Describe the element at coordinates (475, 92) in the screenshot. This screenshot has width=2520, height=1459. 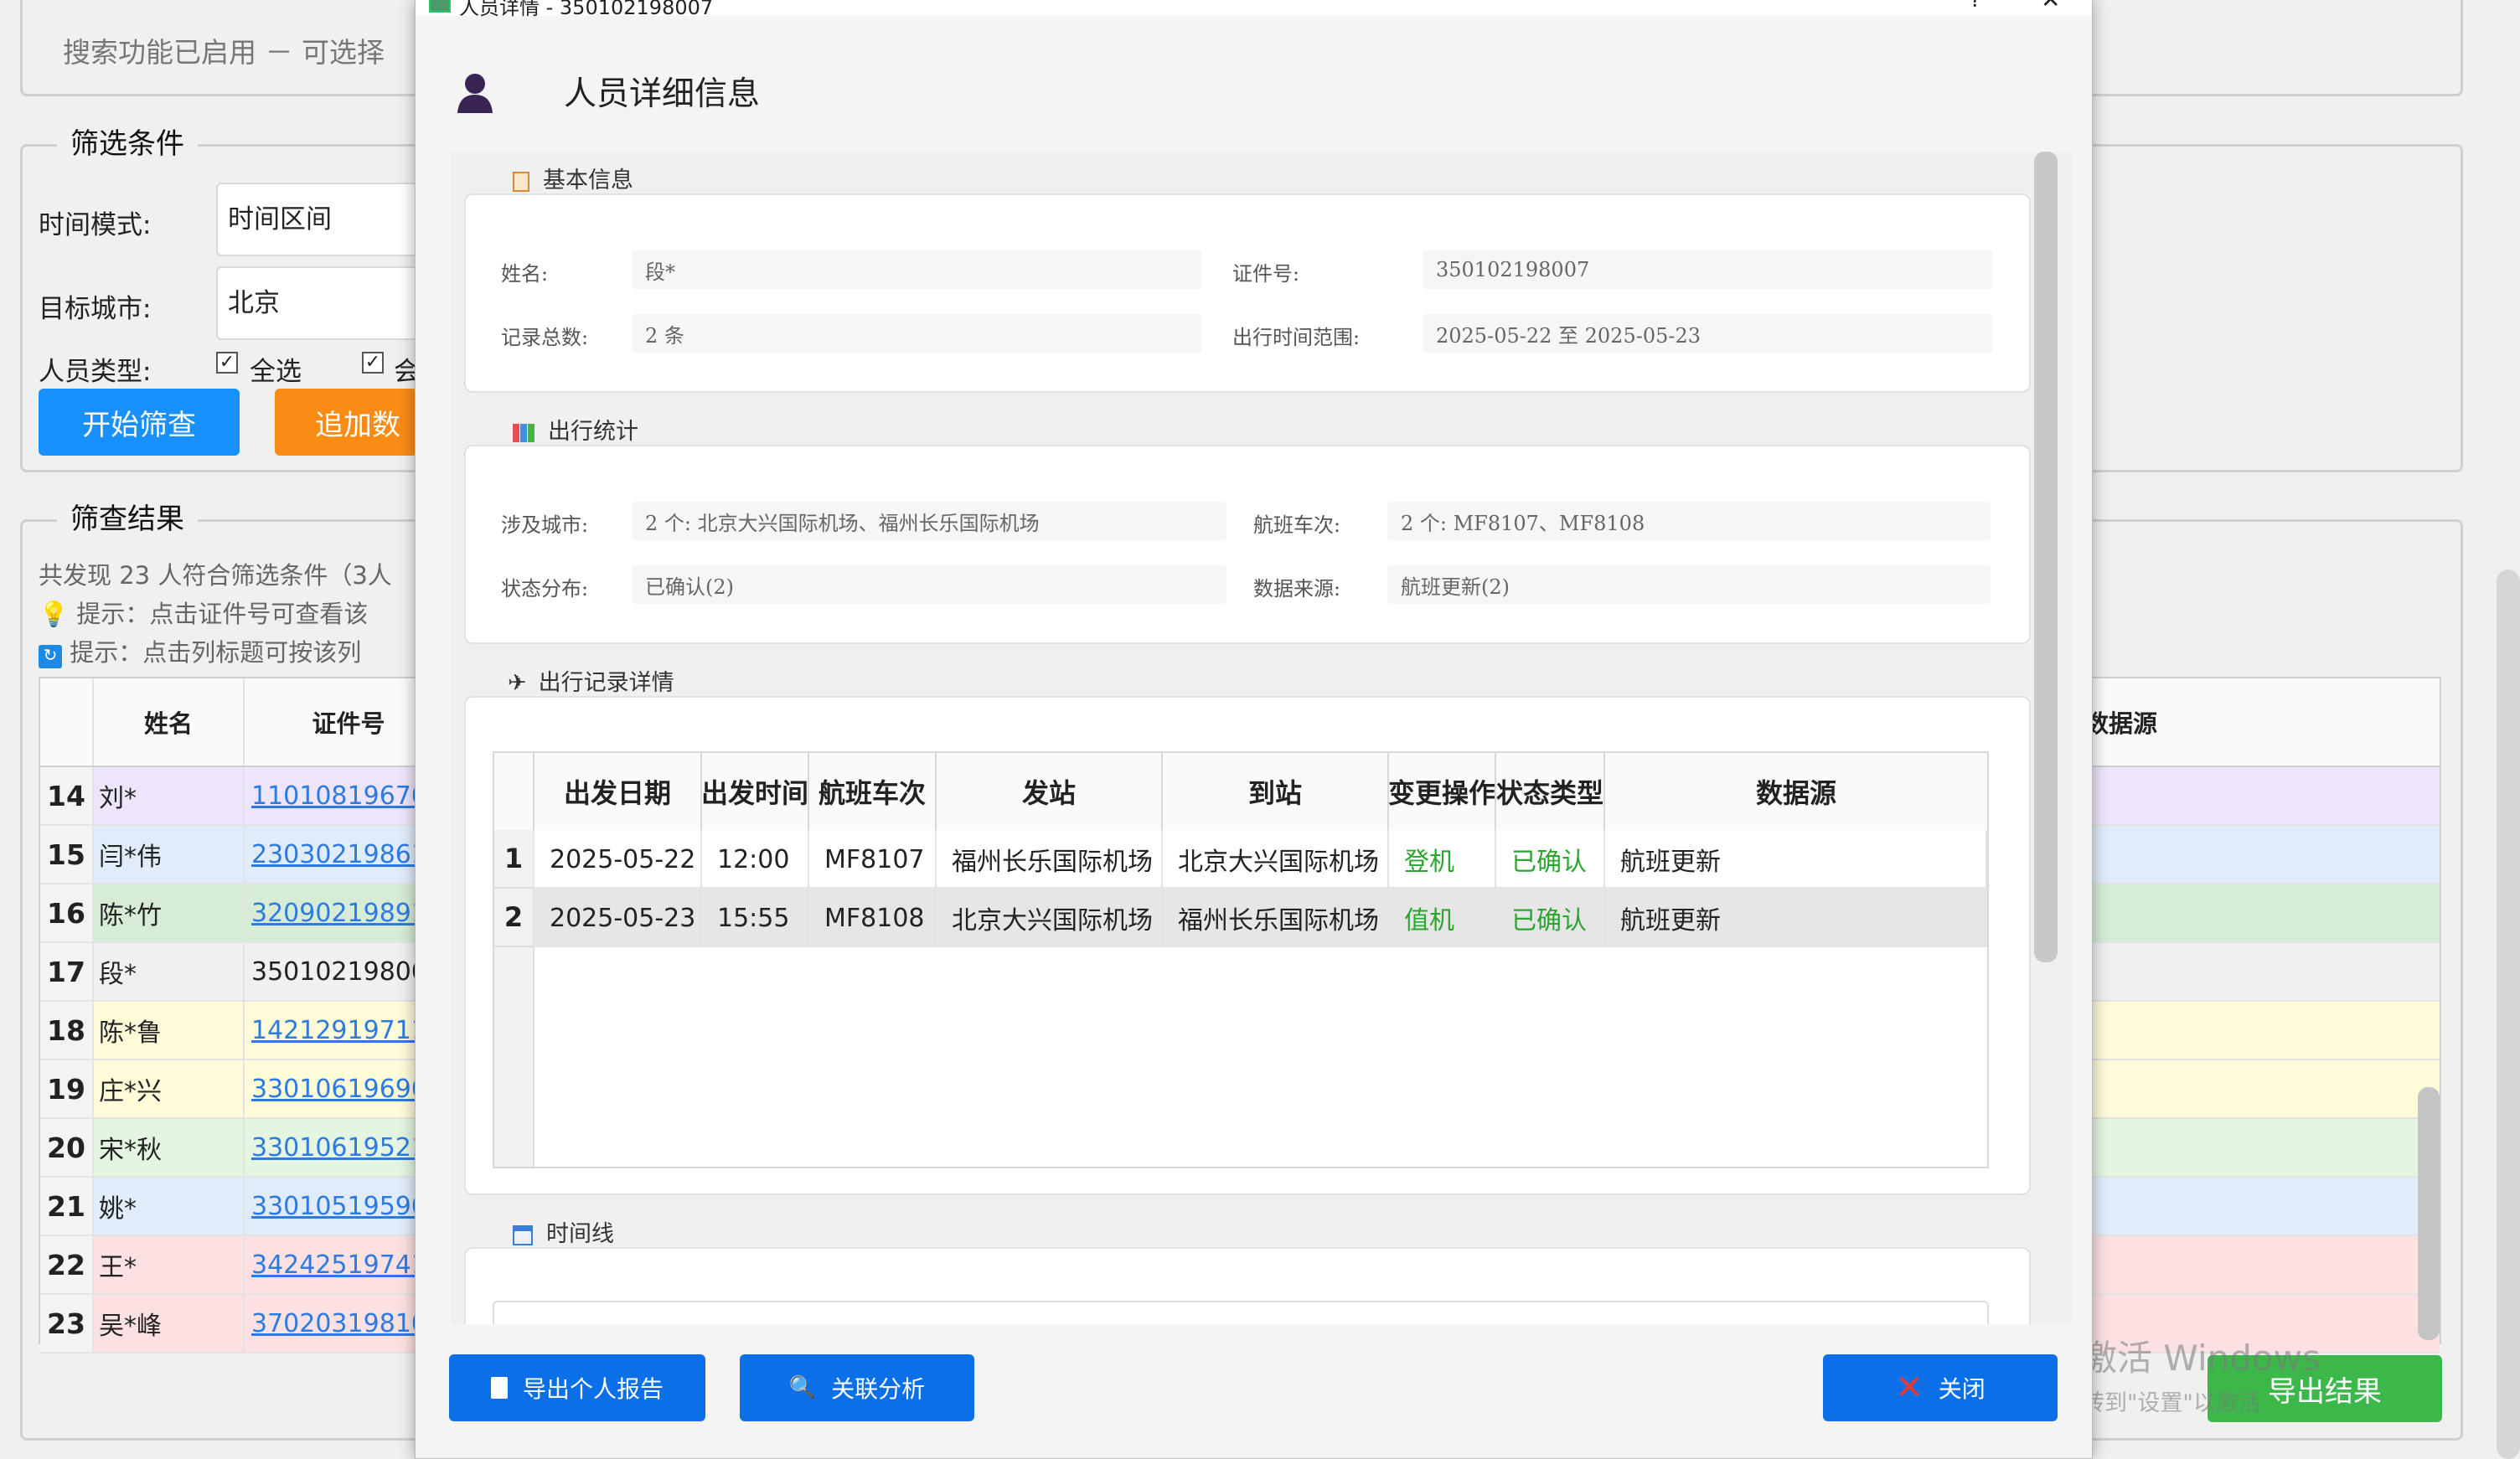
I see `person-icon` at that location.